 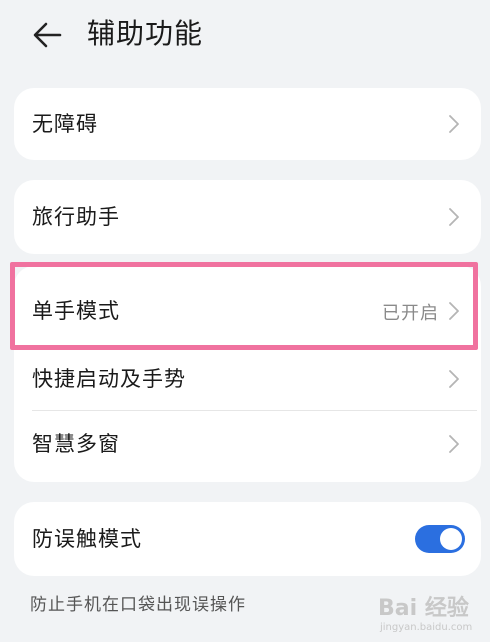 I want to click on watermark-url: jingyan.baidu.com, so click(x=426, y=627).